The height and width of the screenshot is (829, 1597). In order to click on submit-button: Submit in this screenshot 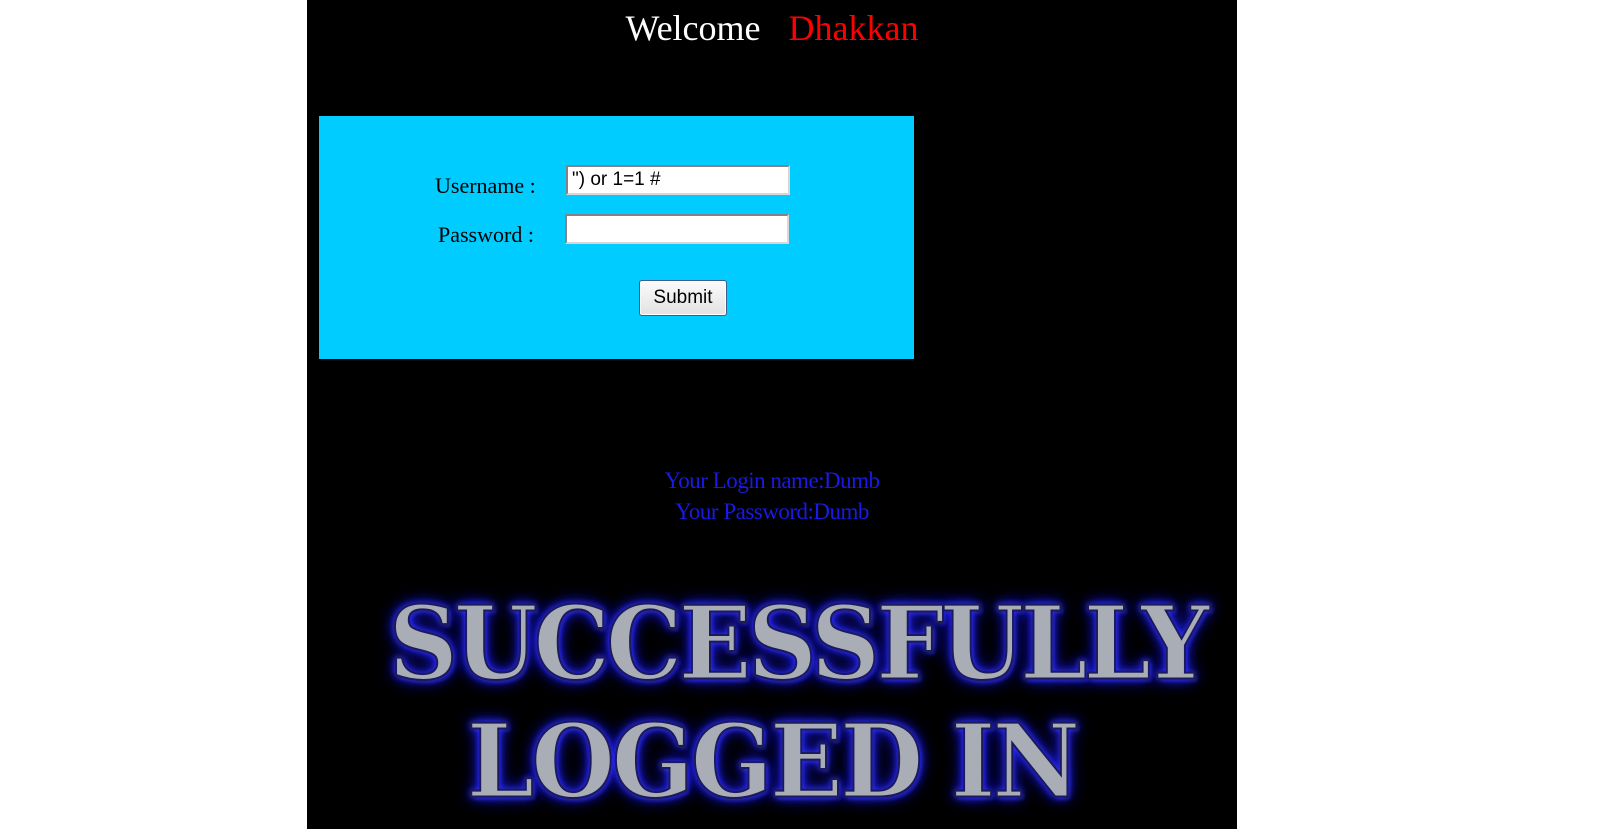, I will do `click(683, 298)`.